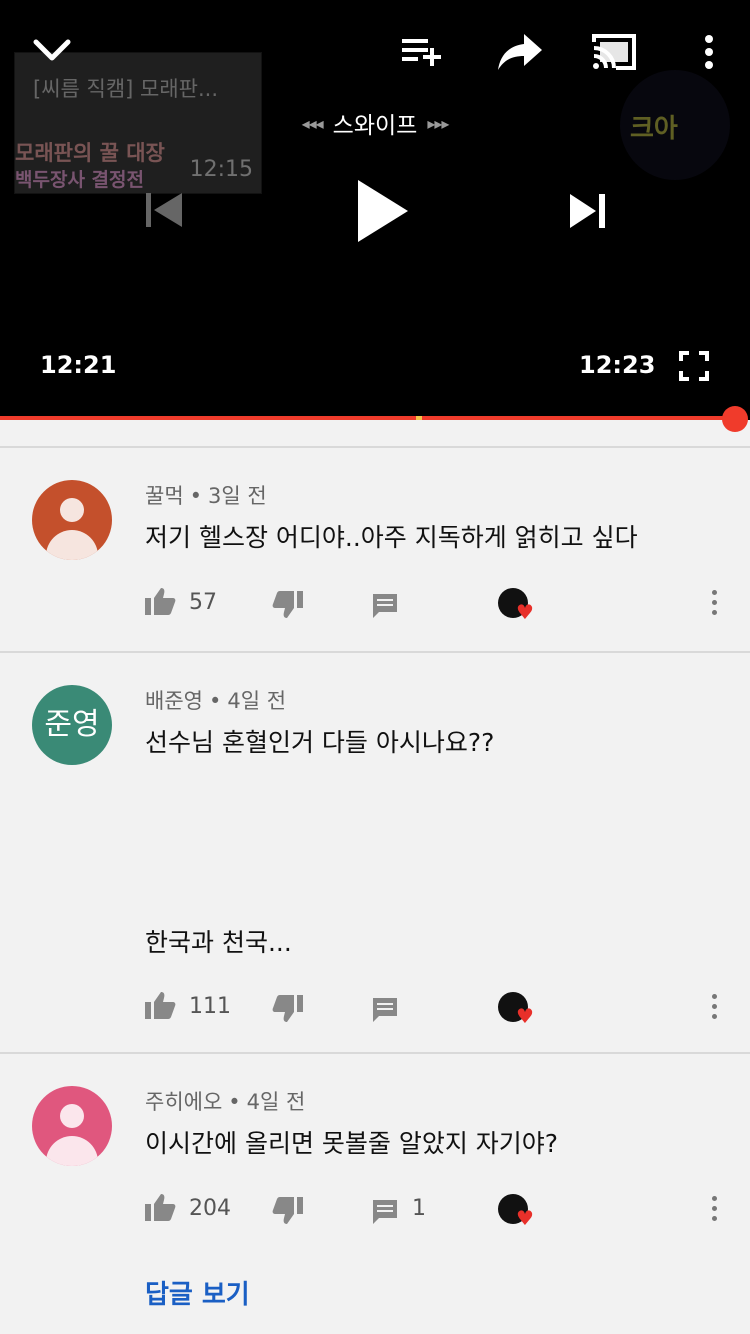 This screenshot has width=750, height=1334. I want to click on add-to-queue-icon, so click(422, 52).